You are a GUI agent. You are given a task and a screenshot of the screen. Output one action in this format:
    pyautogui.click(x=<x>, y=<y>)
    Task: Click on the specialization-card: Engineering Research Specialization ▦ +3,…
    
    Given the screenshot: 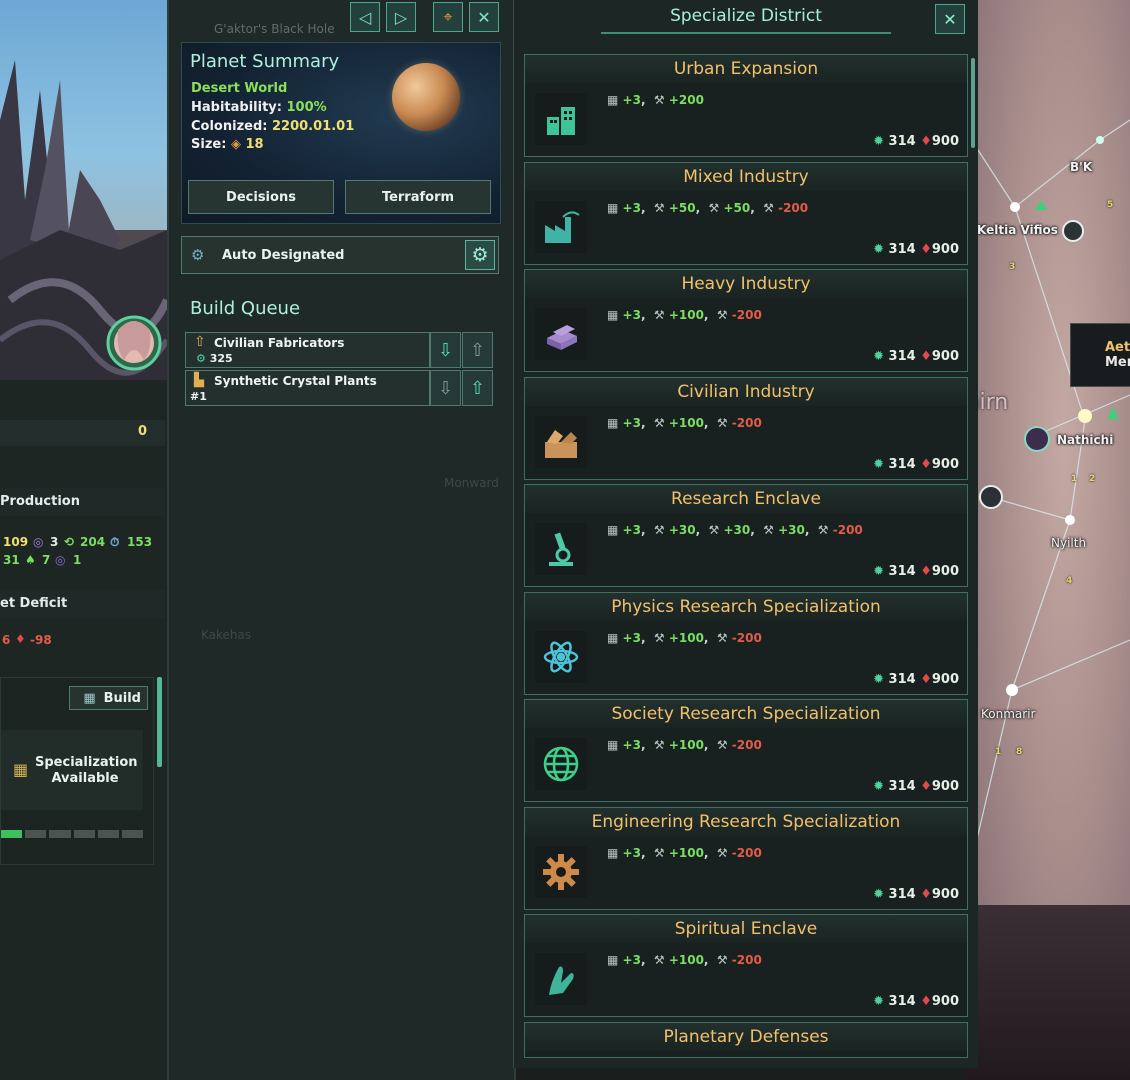 What is the action you would take?
    pyautogui.click(x=746, y=858)
    